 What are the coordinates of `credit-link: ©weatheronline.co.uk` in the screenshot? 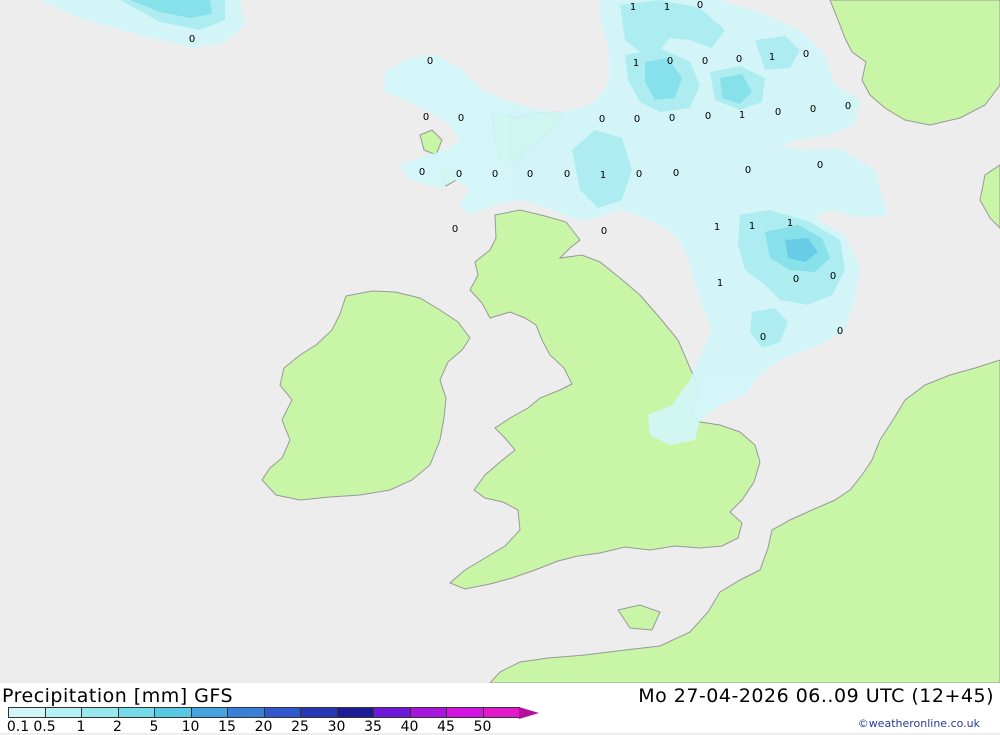 It's located at (919, 723).